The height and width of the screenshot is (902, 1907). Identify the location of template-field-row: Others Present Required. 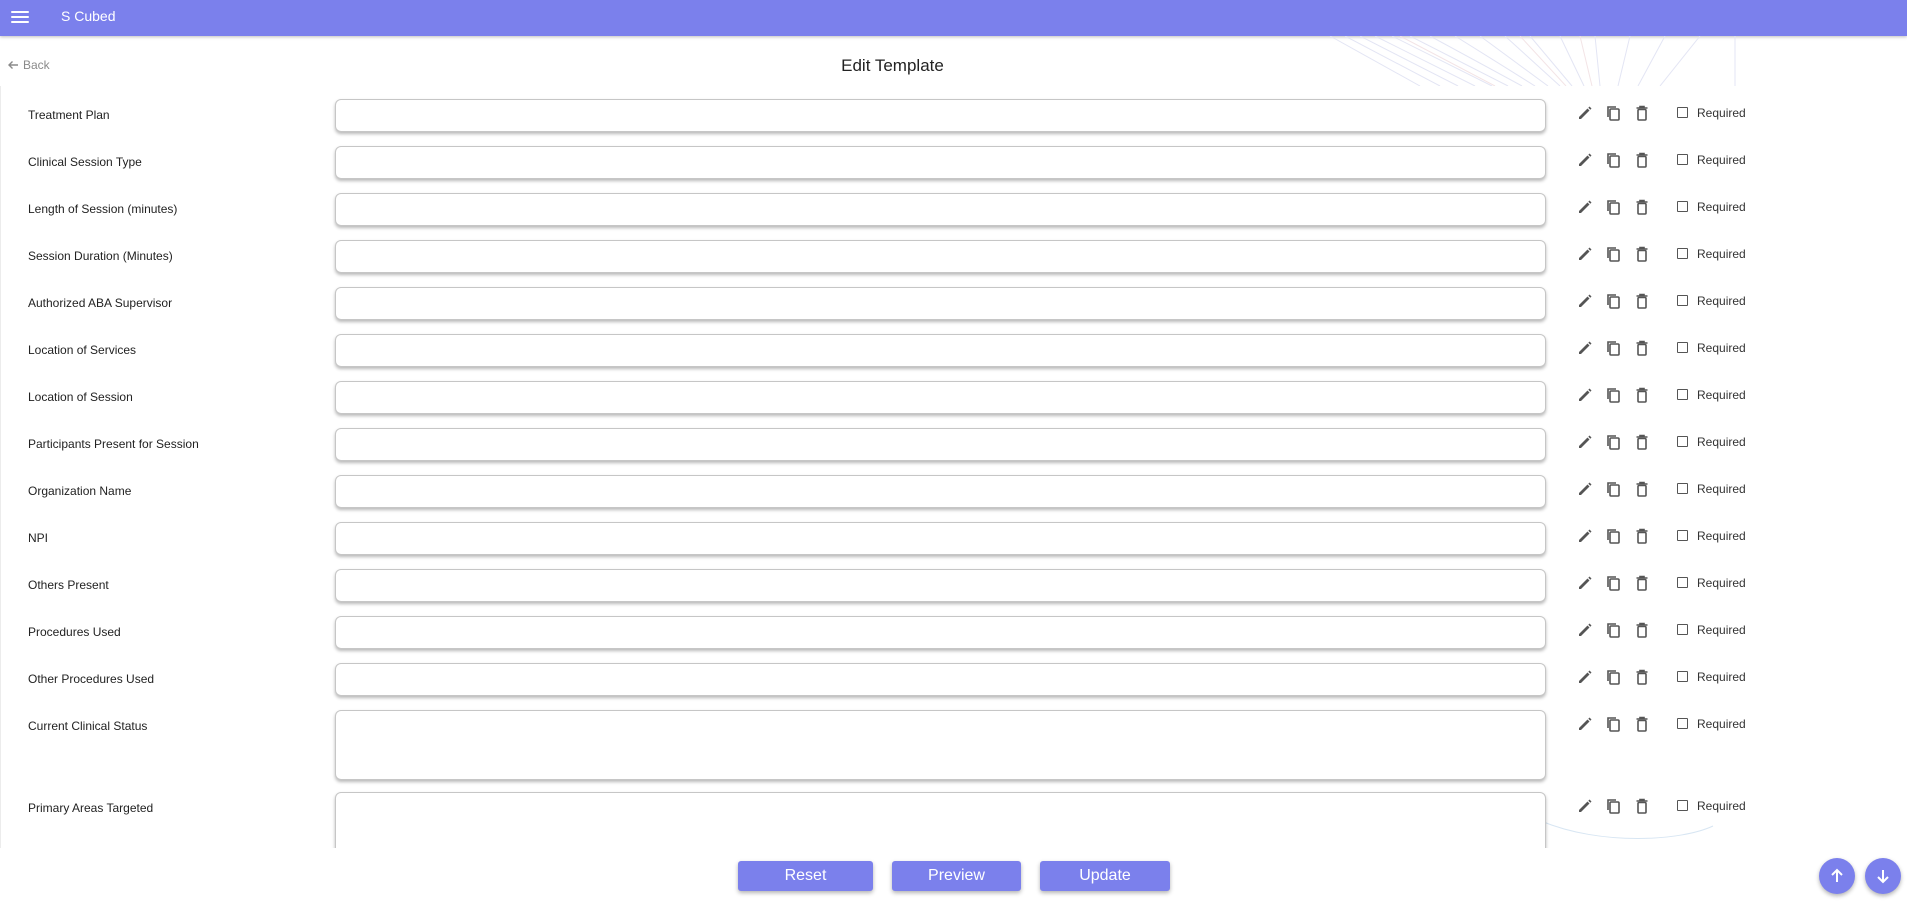
(954, 585).